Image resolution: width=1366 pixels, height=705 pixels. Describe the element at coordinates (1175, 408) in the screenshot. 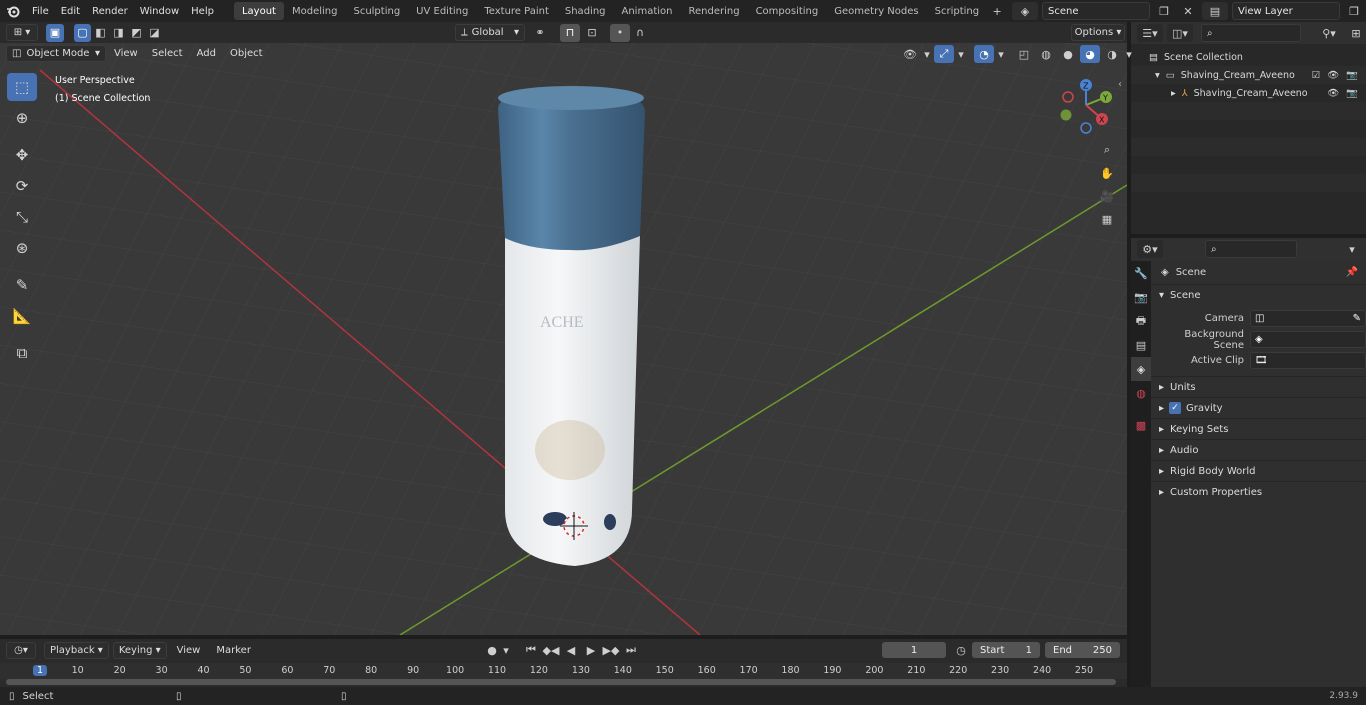

I see `gravity-checkbox: ✓` at that location.